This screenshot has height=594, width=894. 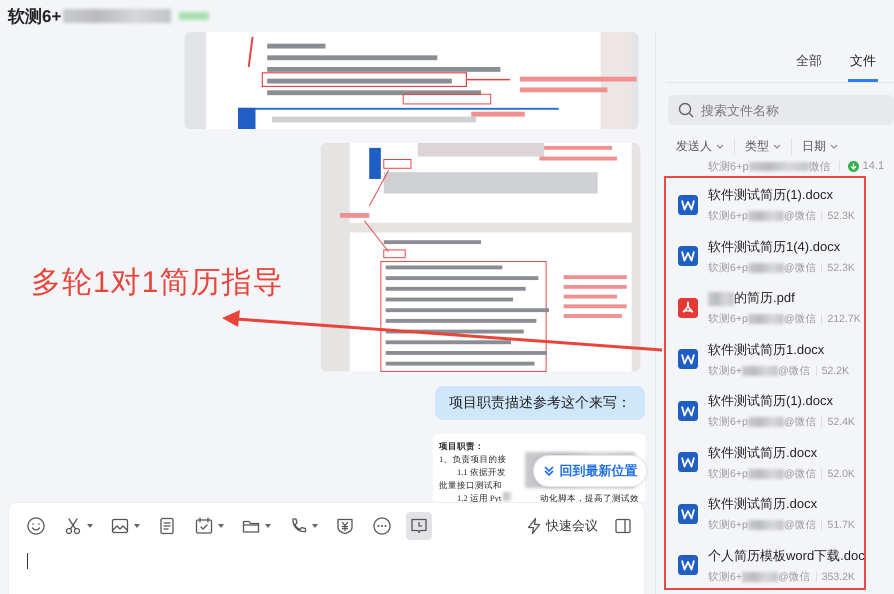 I want to click on more-dots-icon, so click(x=382, y=526).